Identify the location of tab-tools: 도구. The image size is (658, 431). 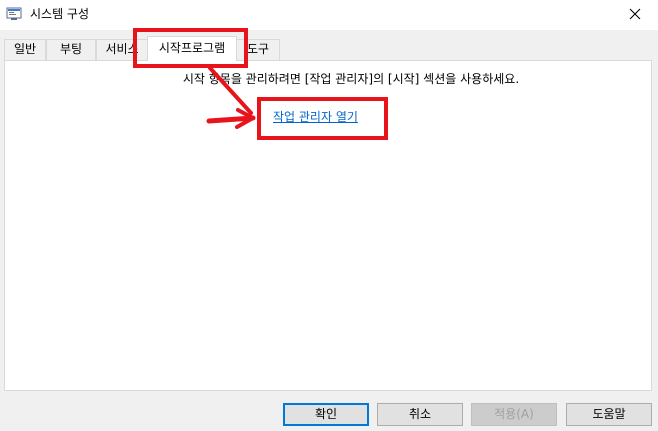
(258, 49).